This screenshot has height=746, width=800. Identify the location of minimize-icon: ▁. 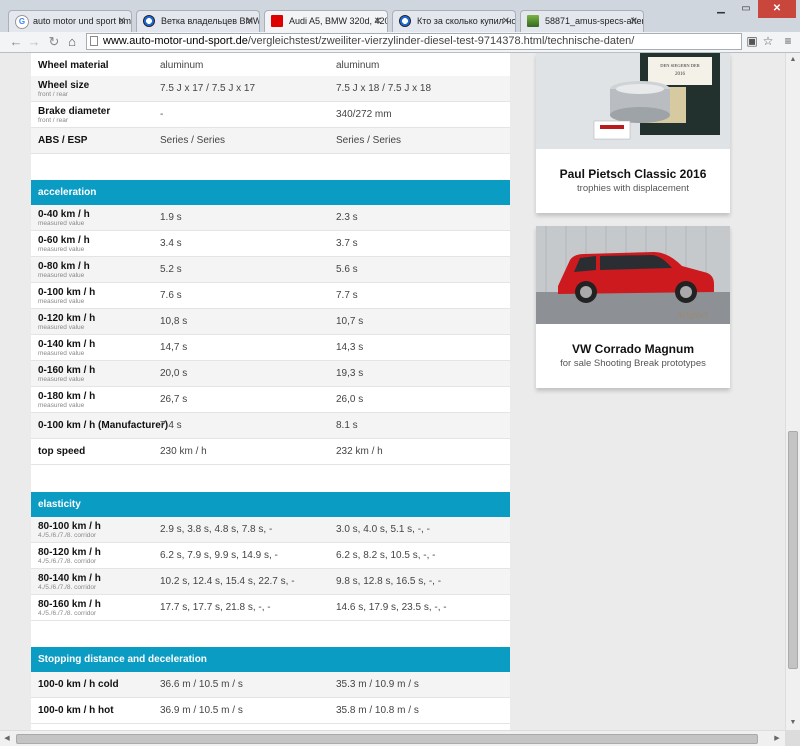
(721, 9).